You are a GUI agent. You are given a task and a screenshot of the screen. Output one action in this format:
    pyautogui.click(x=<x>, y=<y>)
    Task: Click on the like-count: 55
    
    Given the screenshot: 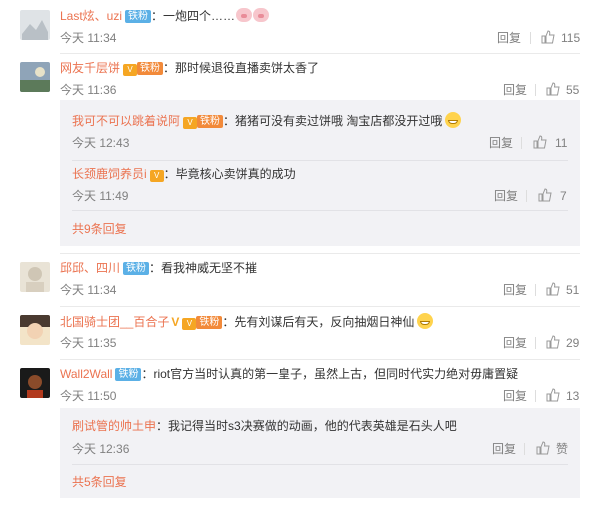 What is the action you would take?
    pyautogui.click(x=573, y=90)
    